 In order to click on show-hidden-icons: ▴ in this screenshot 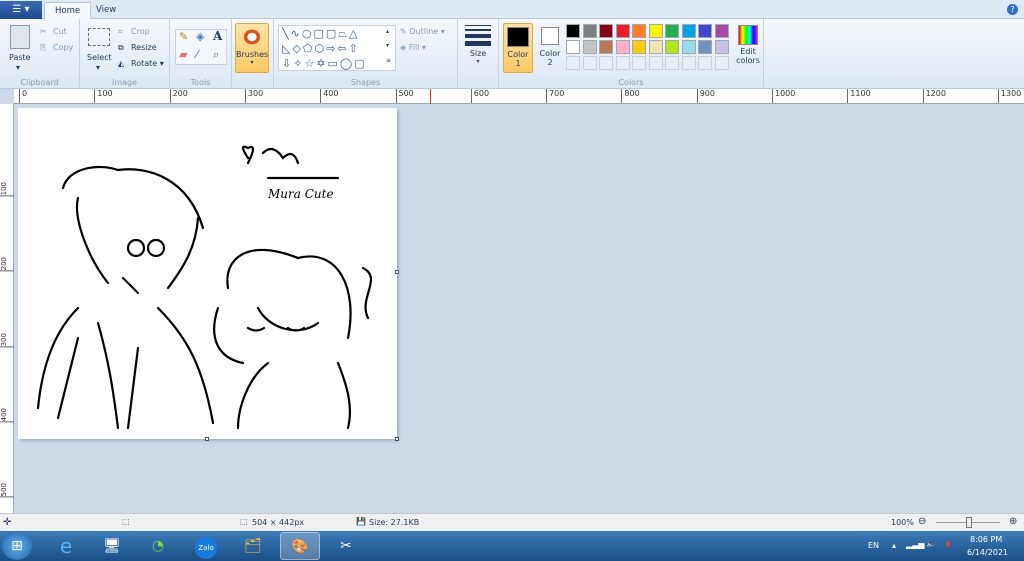, I will do `click(894, 545)`.